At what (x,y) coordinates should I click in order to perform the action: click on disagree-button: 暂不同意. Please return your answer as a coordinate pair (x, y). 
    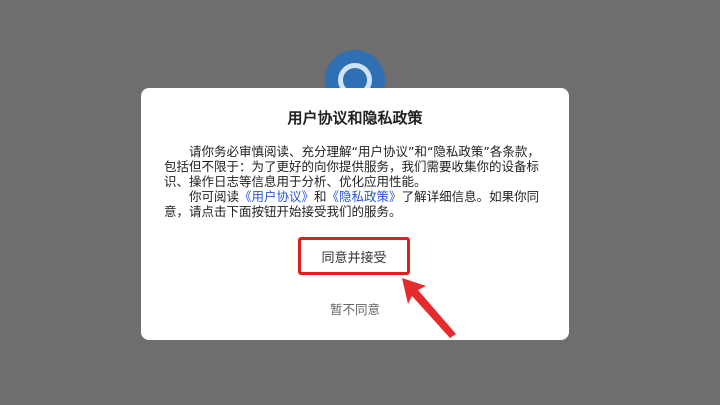
    Looking at the image, I should click on (355, 308).